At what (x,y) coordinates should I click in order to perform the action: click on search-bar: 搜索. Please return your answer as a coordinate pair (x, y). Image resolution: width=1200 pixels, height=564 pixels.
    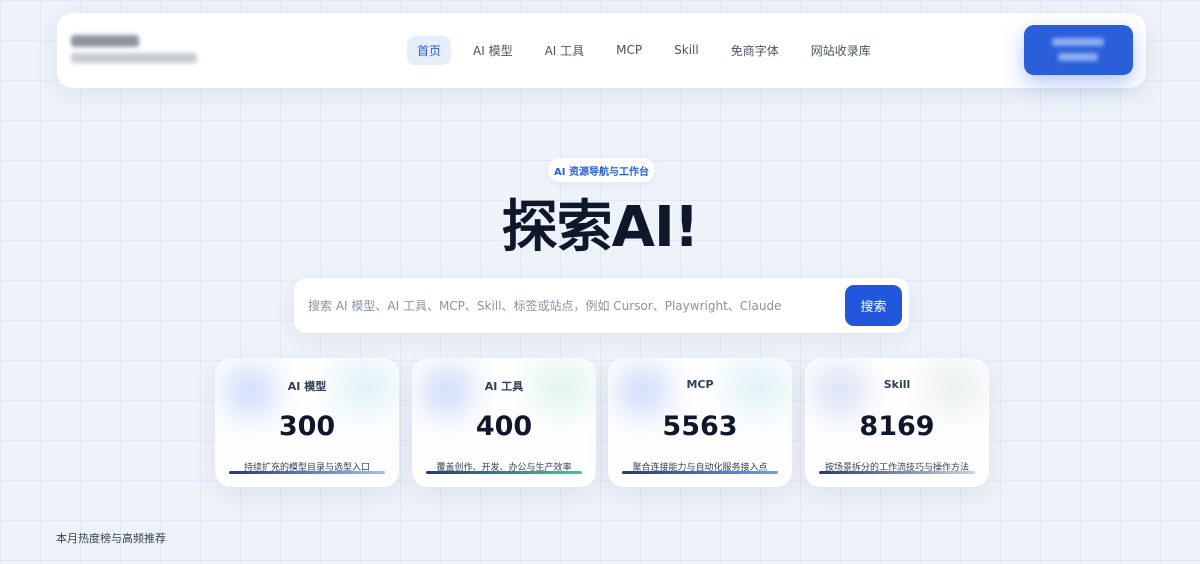
    Looking at the image, I should click on (601, 305).